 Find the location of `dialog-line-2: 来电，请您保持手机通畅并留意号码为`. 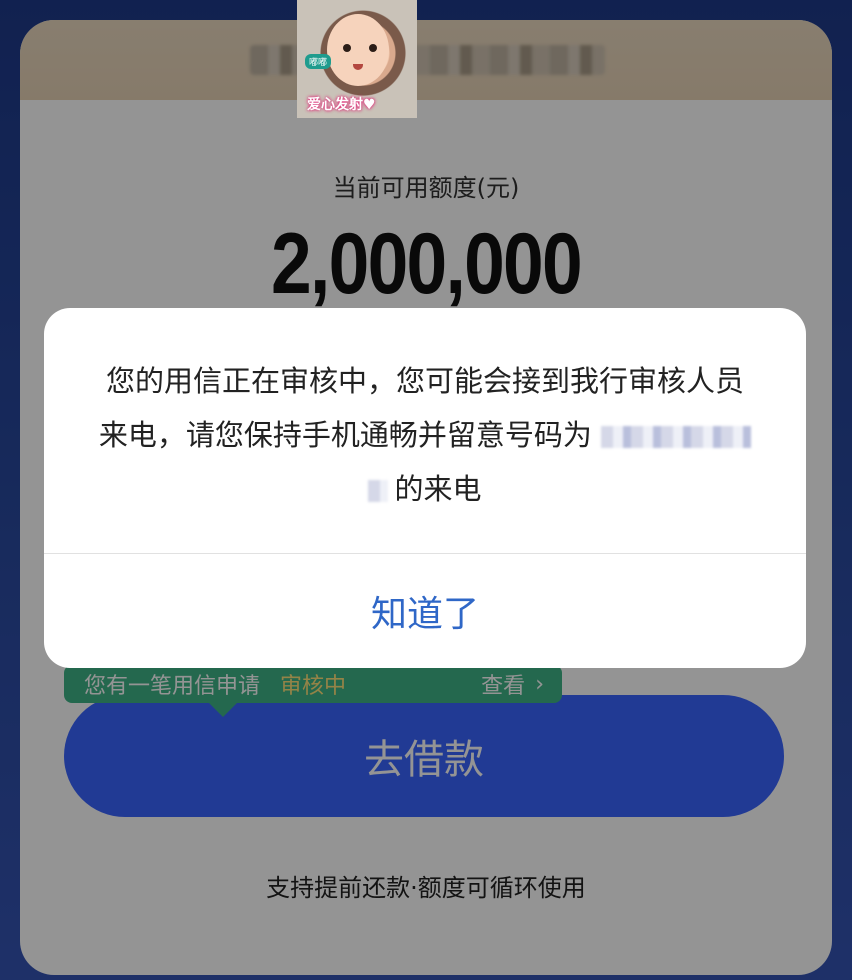

dialog-line-2: 来电，请您保持手机通畅并留意号码为 is located at coordinates (425, 435).